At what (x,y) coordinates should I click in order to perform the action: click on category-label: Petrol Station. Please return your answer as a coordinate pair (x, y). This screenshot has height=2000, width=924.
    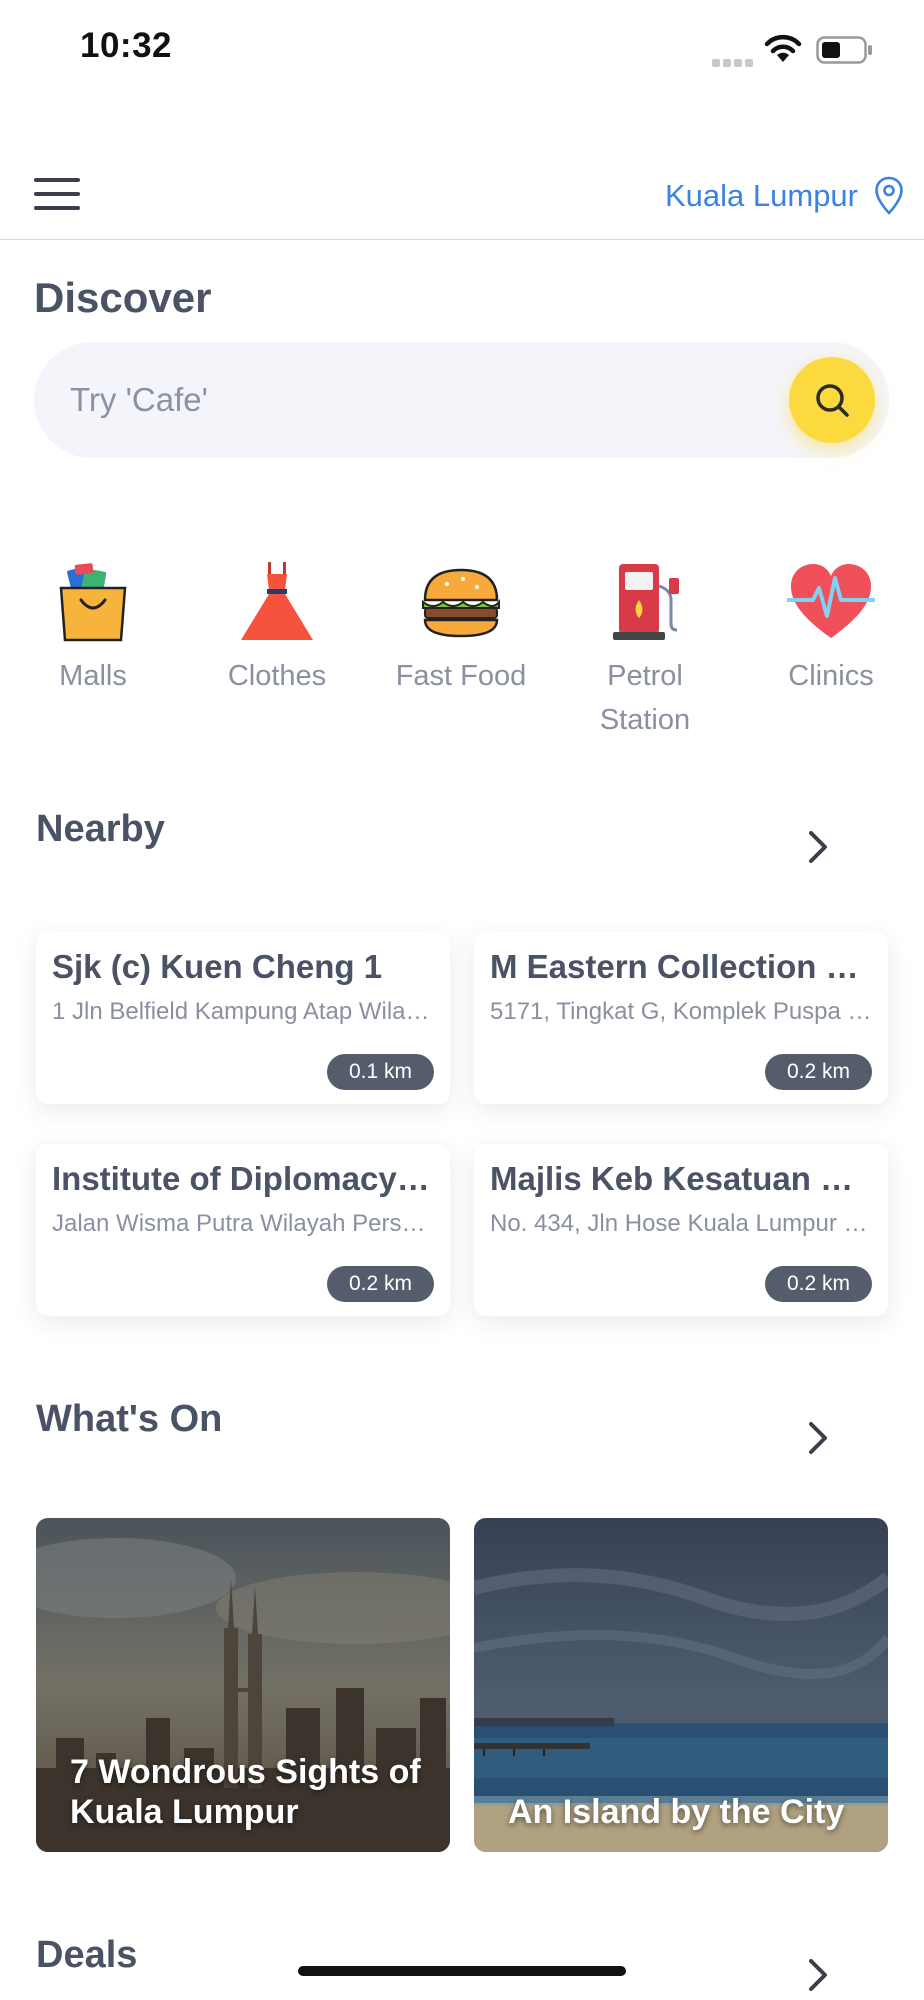
    Looking at the image, I should click on (645, 698).